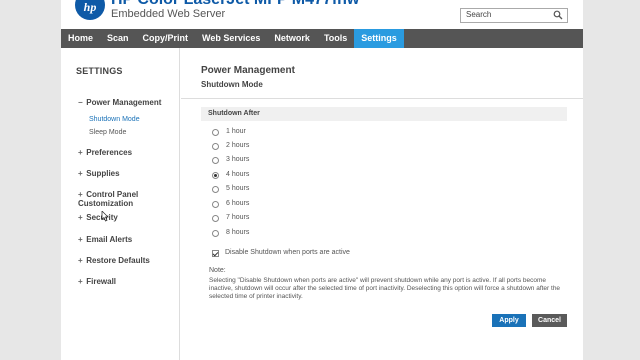  Describe the element at coordinates (90, 7) in the screenshot. I see `logo-text: hp` at that location.